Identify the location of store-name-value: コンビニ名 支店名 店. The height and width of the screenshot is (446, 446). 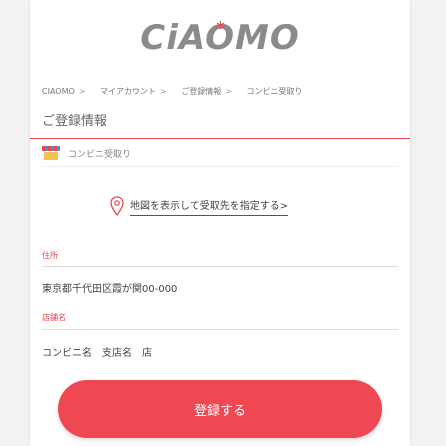
(97, 353).